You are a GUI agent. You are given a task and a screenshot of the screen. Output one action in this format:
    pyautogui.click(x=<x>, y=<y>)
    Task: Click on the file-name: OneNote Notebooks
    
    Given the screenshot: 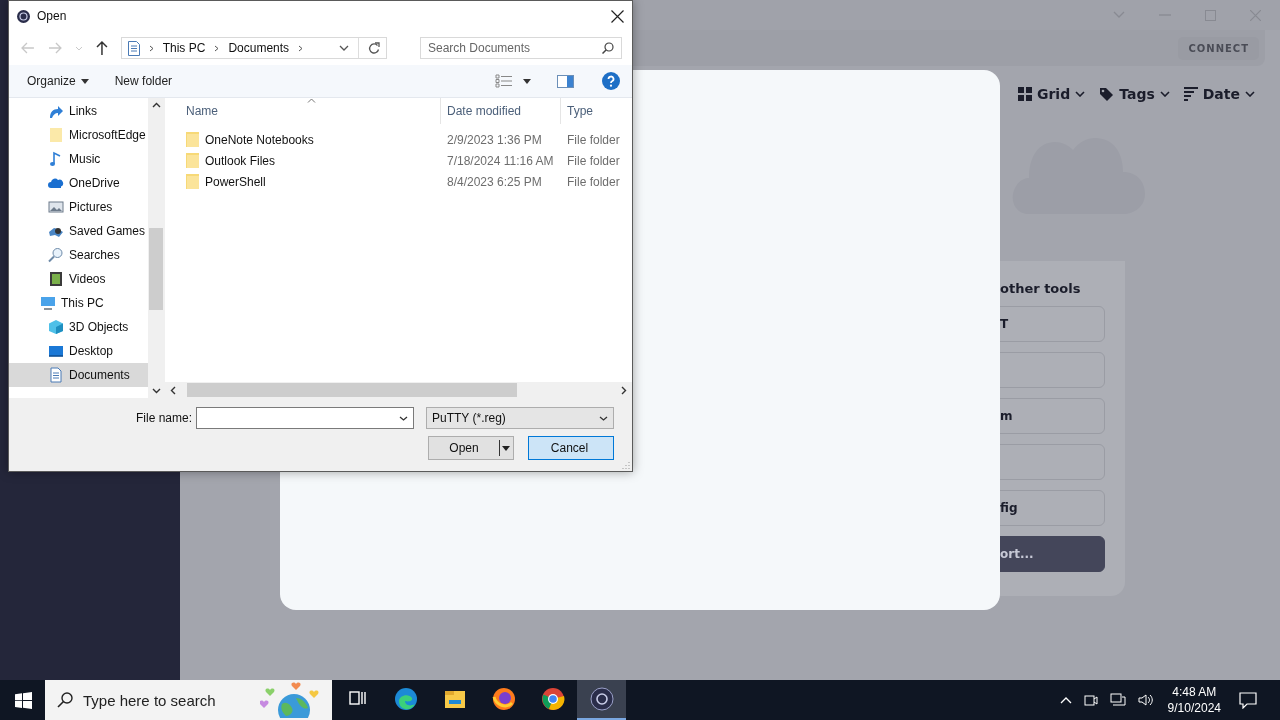 What is the action you would take?
    pyautogui.click(x=259, y=139)
    